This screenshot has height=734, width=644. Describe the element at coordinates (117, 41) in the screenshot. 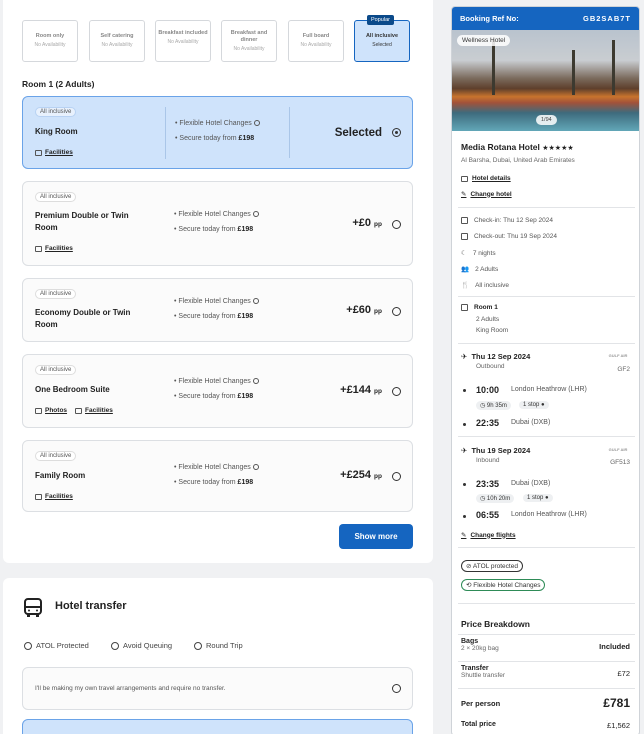

I see `board-option-self-catering: Self catering No Availability` at that location.